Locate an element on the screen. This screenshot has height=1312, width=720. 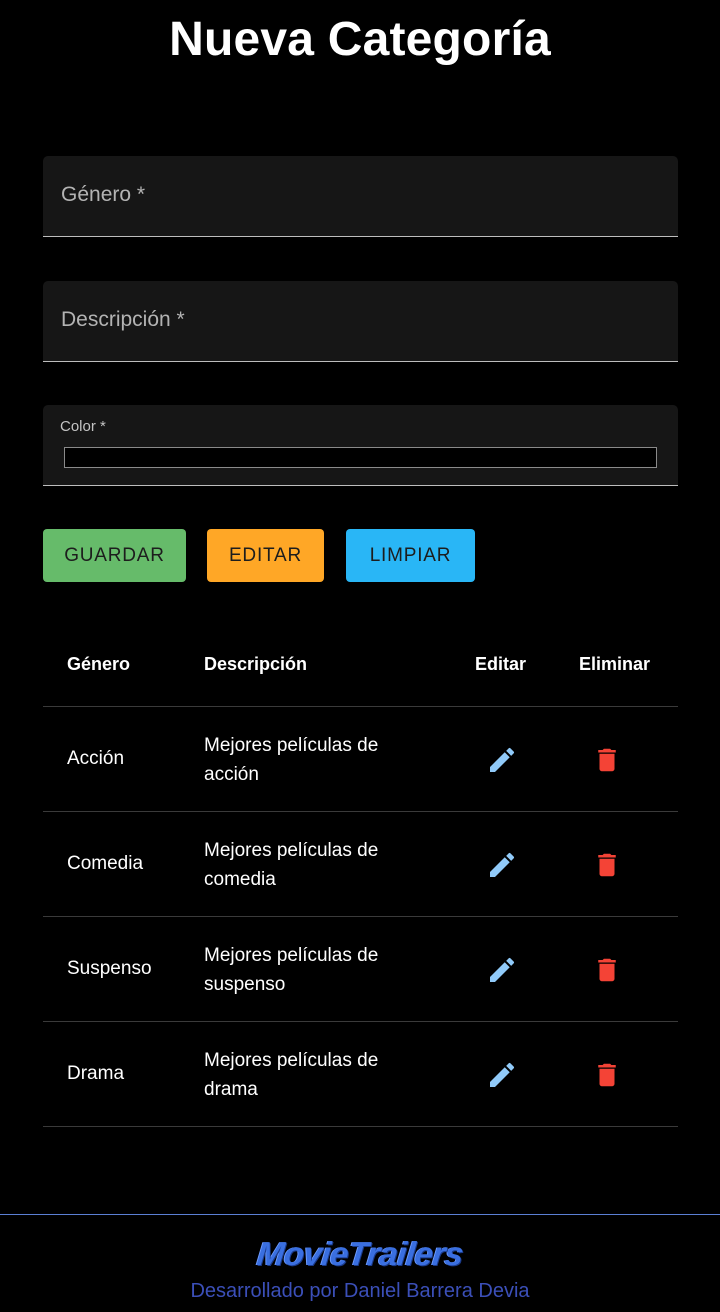
row-descripcion: Mejores películas de comedia is located at coordinates (291, 865).